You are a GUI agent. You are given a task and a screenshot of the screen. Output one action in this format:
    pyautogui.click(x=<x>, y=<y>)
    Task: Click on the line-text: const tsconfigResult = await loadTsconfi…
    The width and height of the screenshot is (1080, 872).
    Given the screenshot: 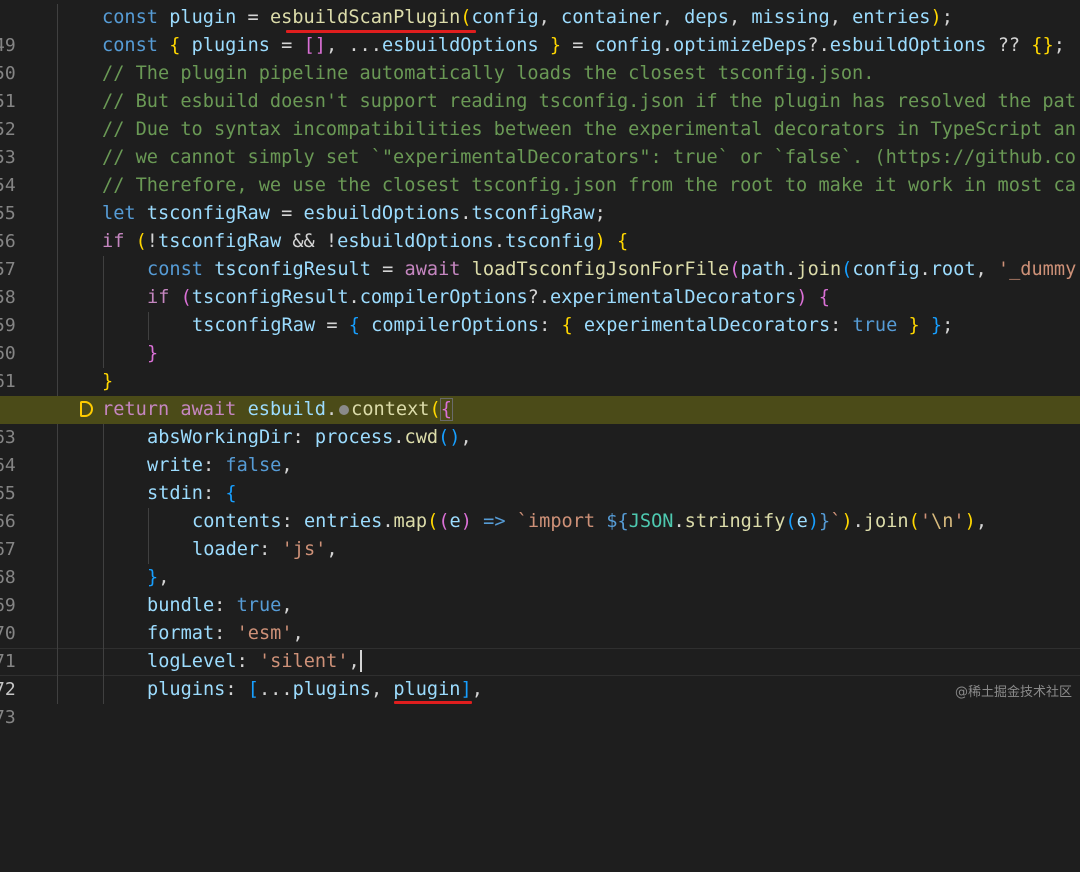 What is the action you would take?
    pyautogui.click(x=612, y=269)
    